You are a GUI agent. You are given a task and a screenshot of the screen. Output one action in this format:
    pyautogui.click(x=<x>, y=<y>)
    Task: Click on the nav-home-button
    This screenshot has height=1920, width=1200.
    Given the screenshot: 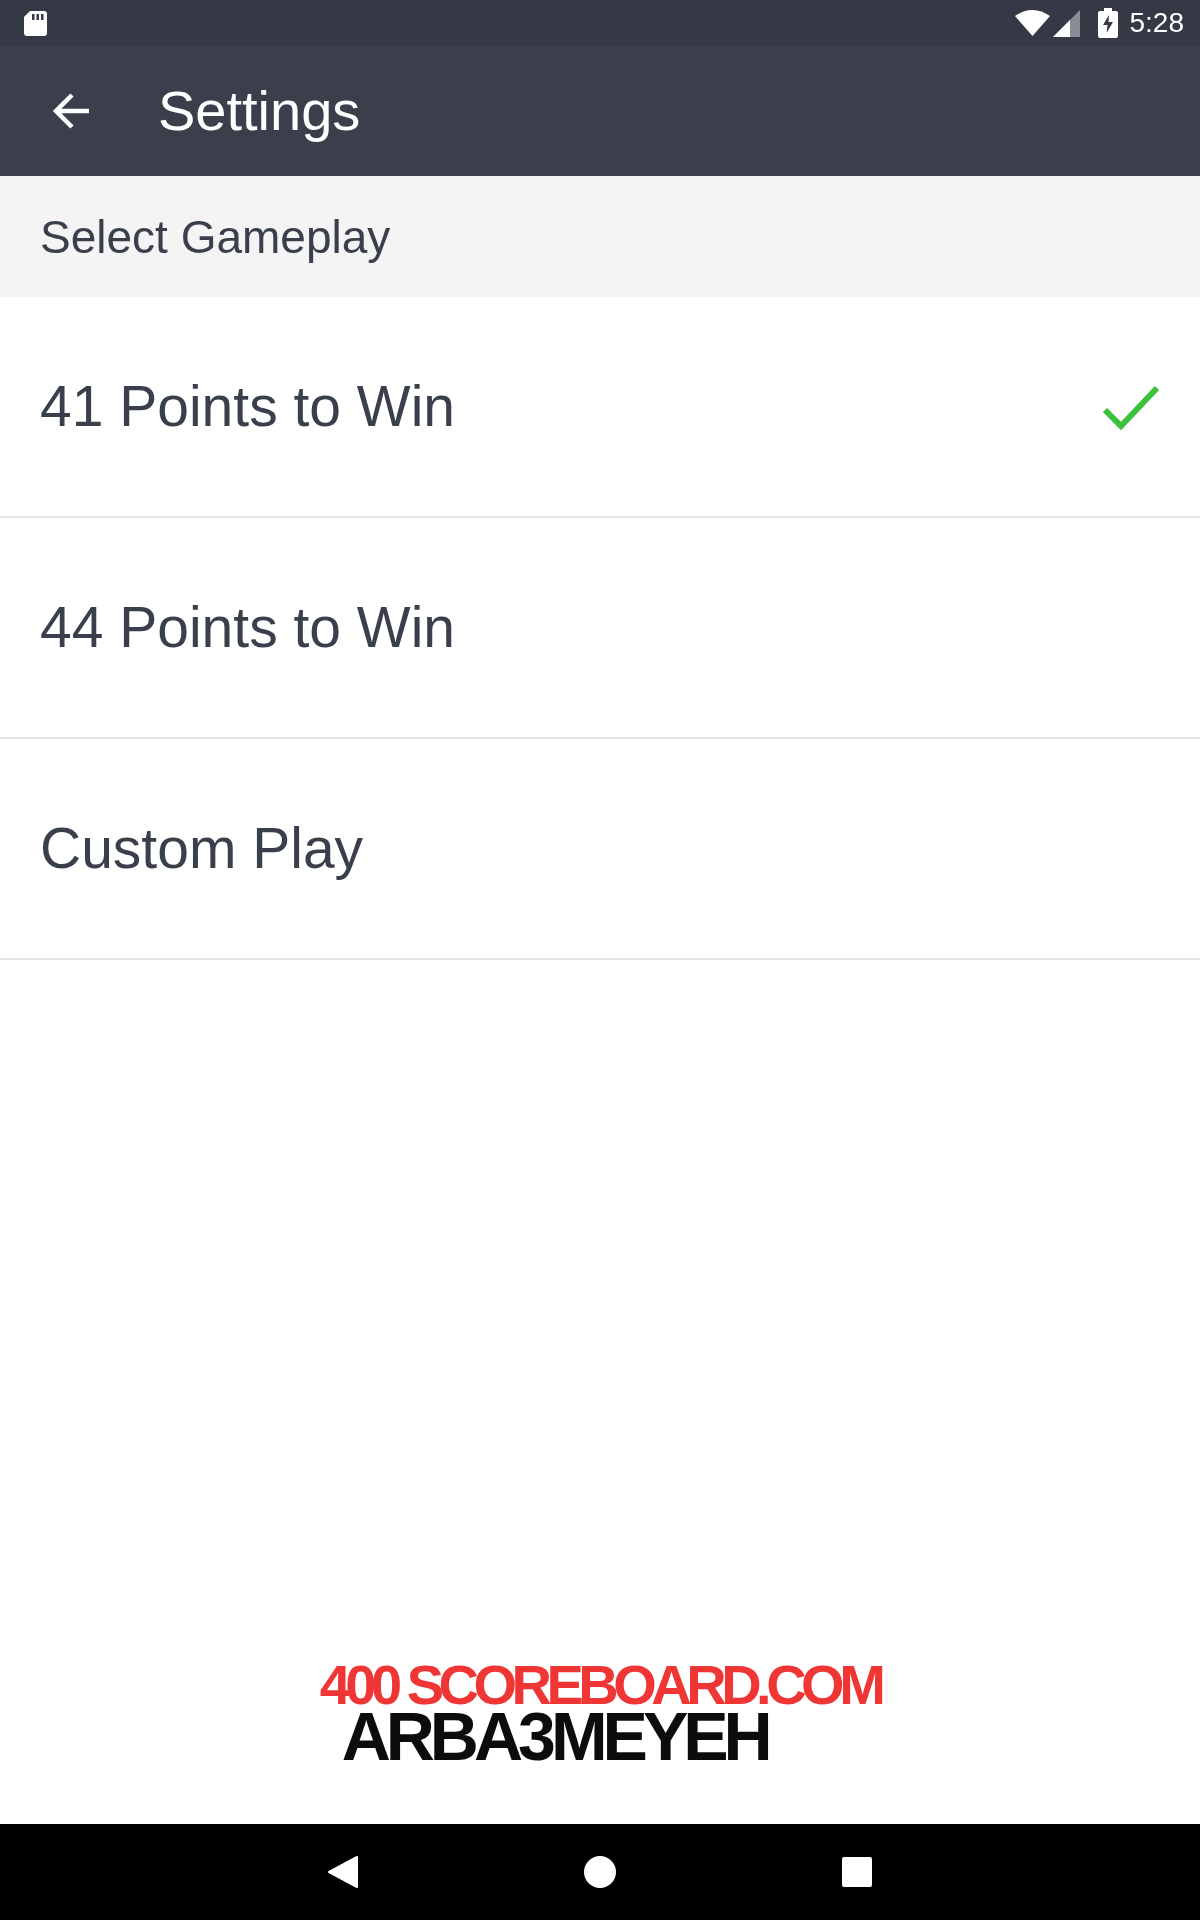 What is the action you would take?
    pyautogui.click(x=600, y=1872)
    